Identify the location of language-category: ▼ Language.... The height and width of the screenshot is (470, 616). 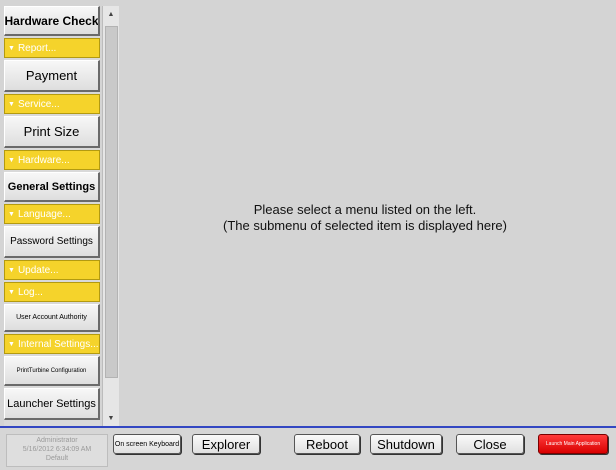
(52, 214).